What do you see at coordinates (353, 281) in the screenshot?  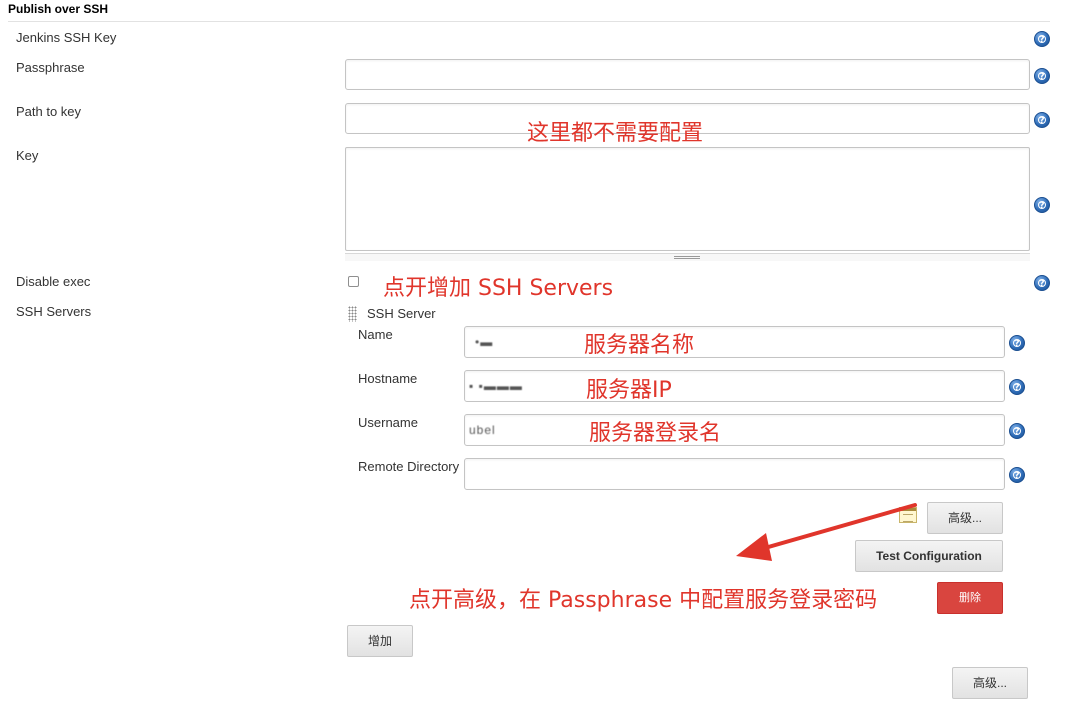 I see `disable-exec-checkbox` at bounding box center [353, 281].